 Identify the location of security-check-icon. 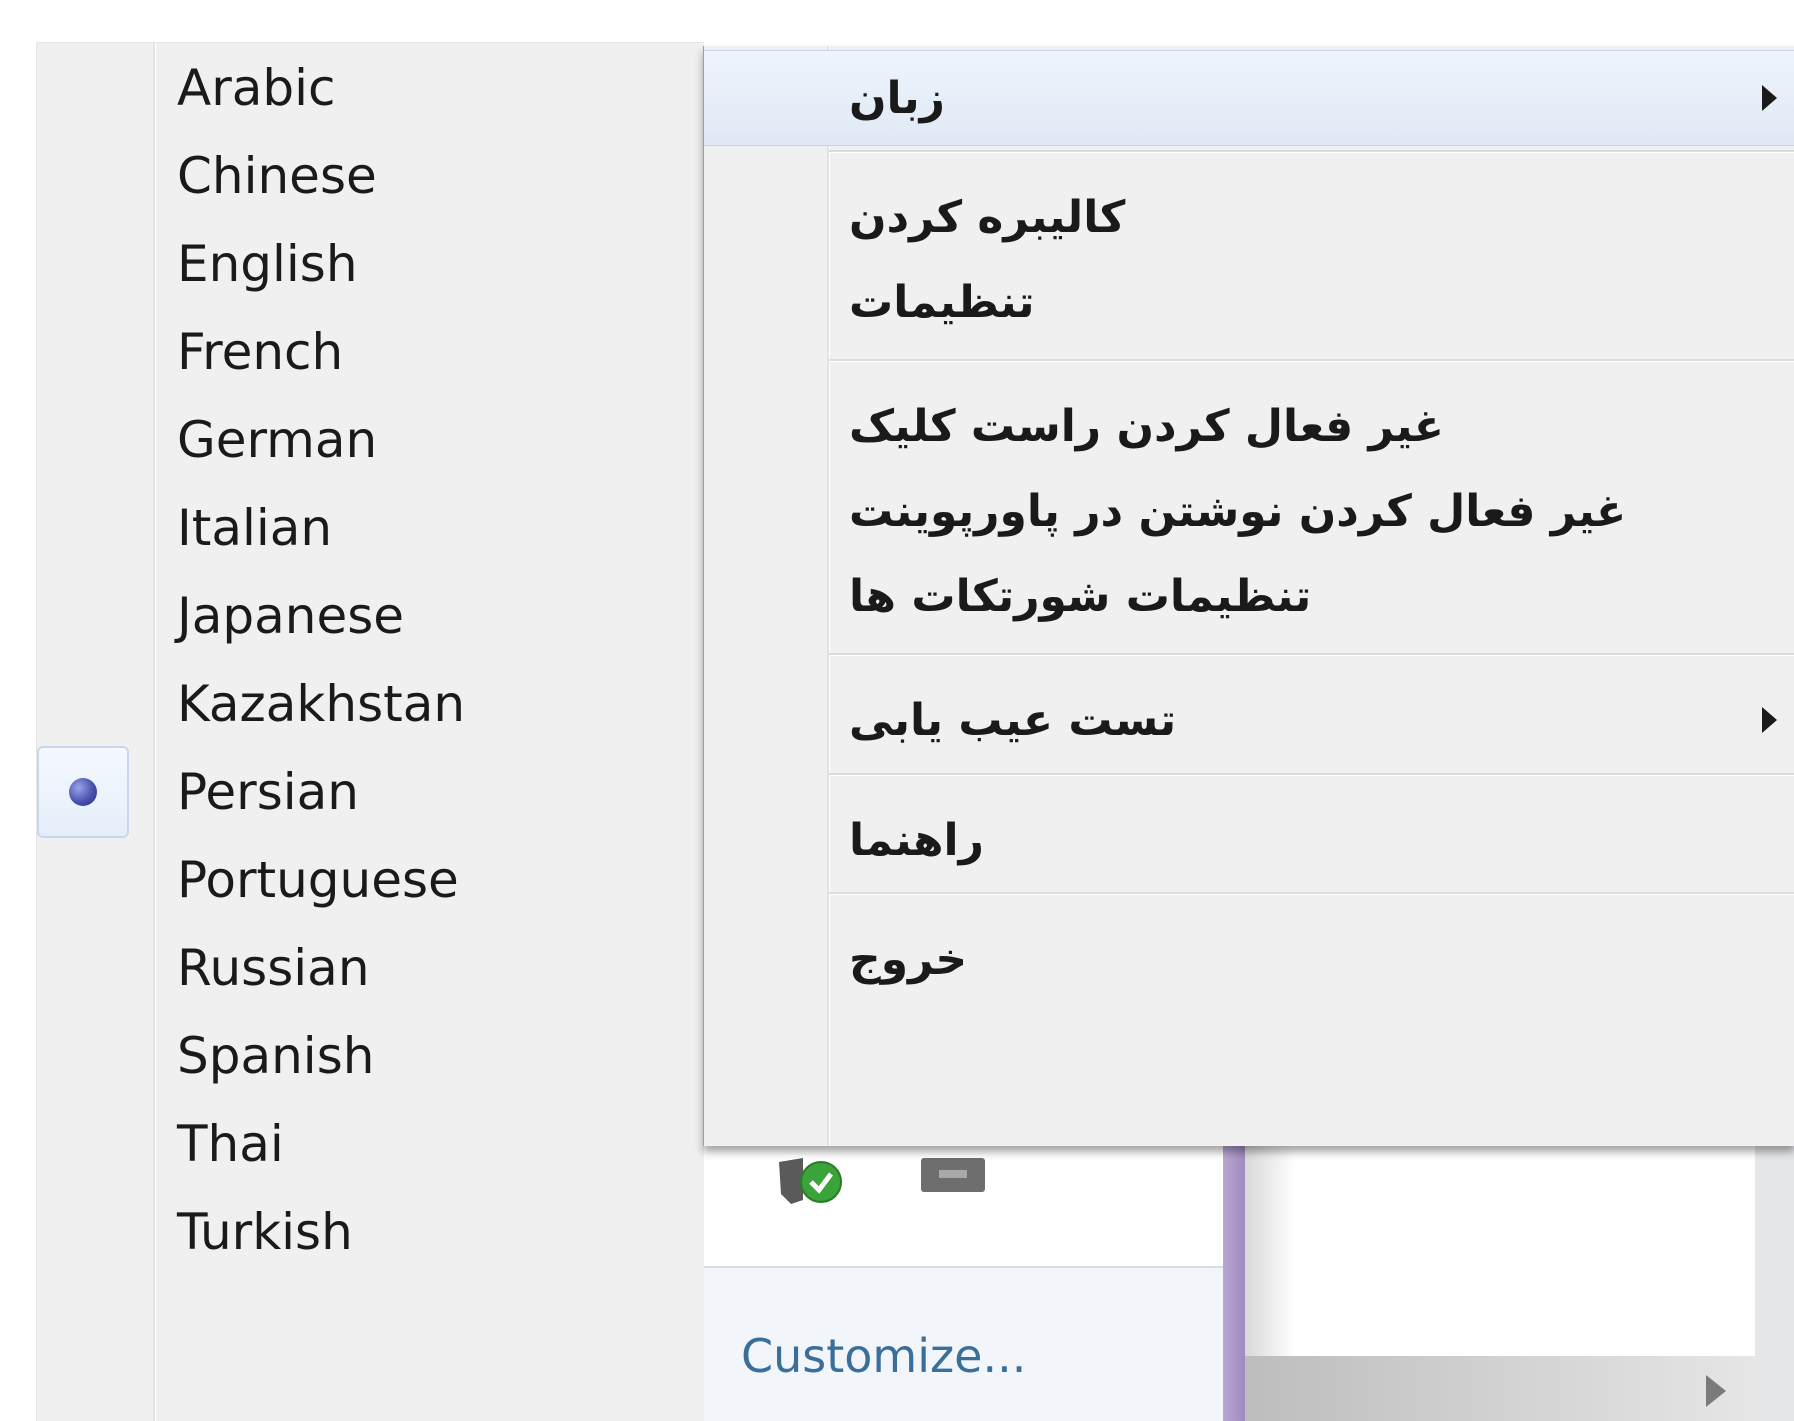
(809, 1181).